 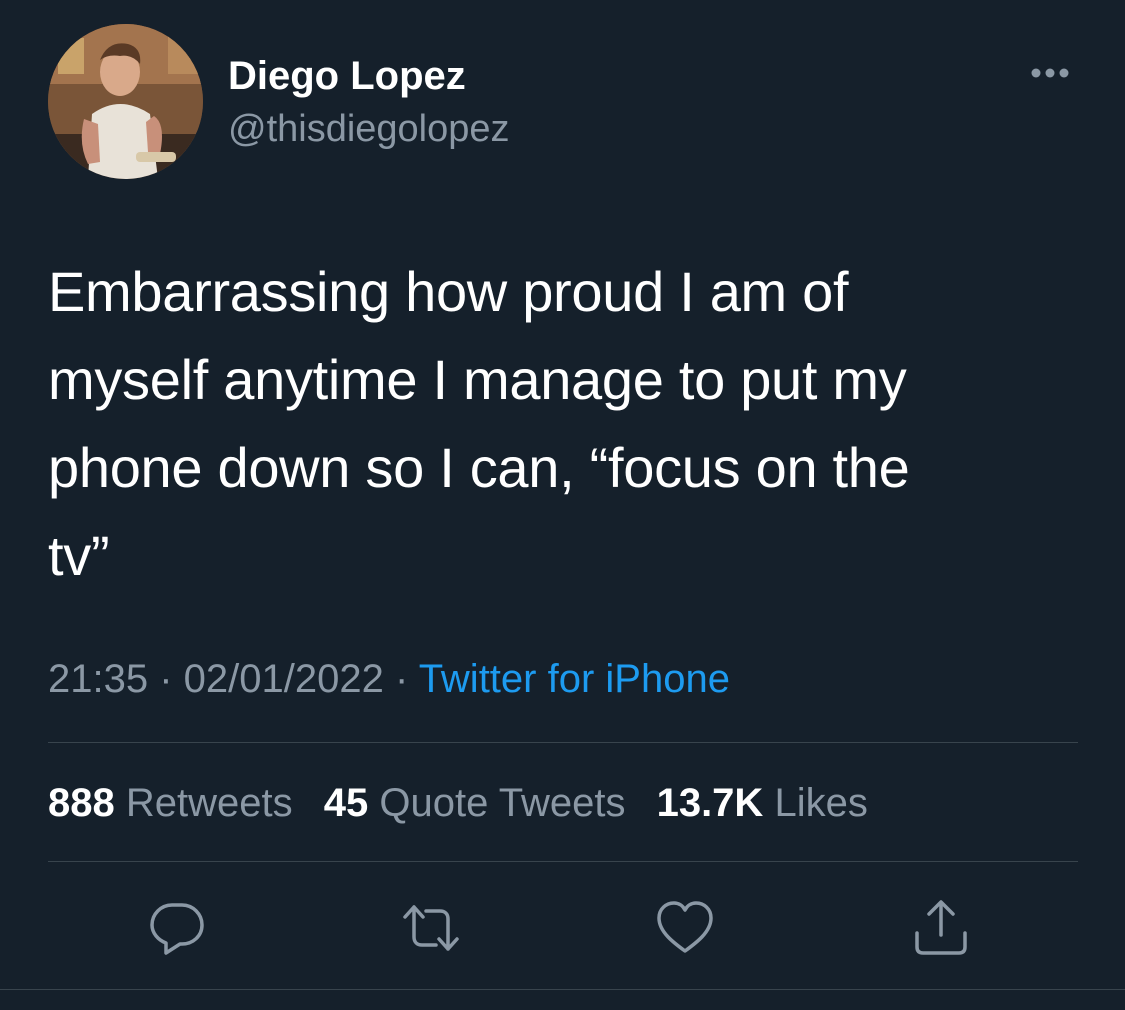 I want to click on reply-icon, so click(x=177, y=929).